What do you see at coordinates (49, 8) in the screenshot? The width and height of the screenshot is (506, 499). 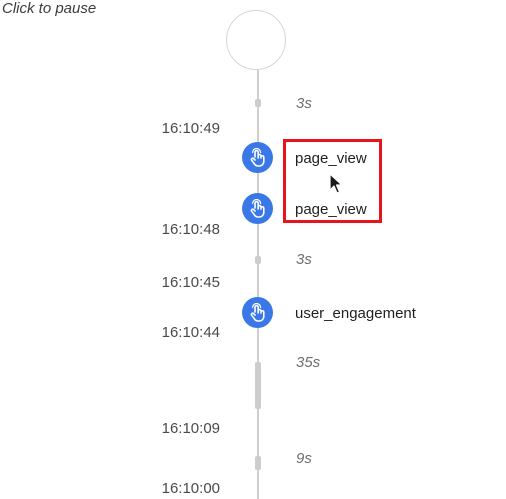 I see `click-to-pause-button: Click to pause` at bounding box center [49, 8].